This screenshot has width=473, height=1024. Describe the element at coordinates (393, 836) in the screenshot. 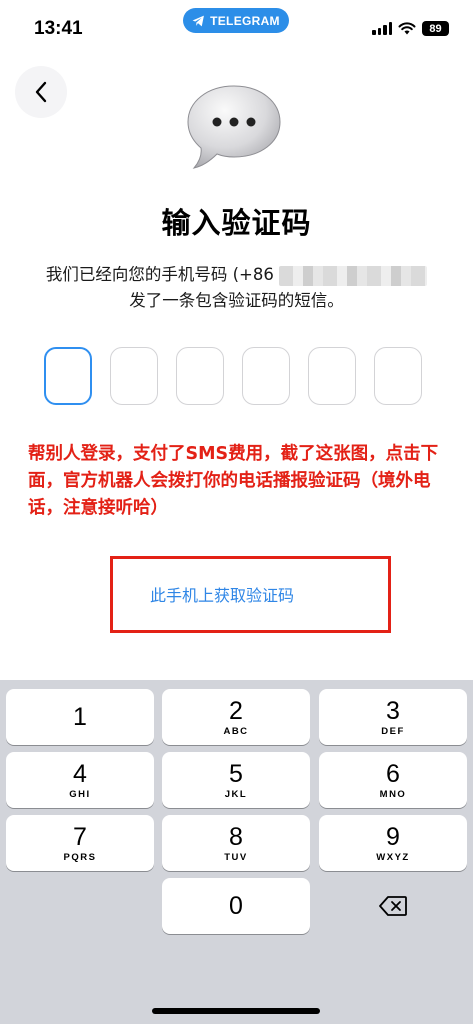

I see `key-digit: 9` at that location.